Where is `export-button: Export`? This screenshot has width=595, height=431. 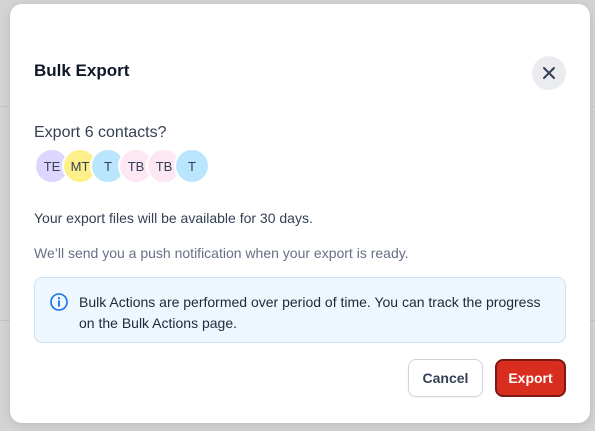
export-button: Export is located at coordinates (530, 378).